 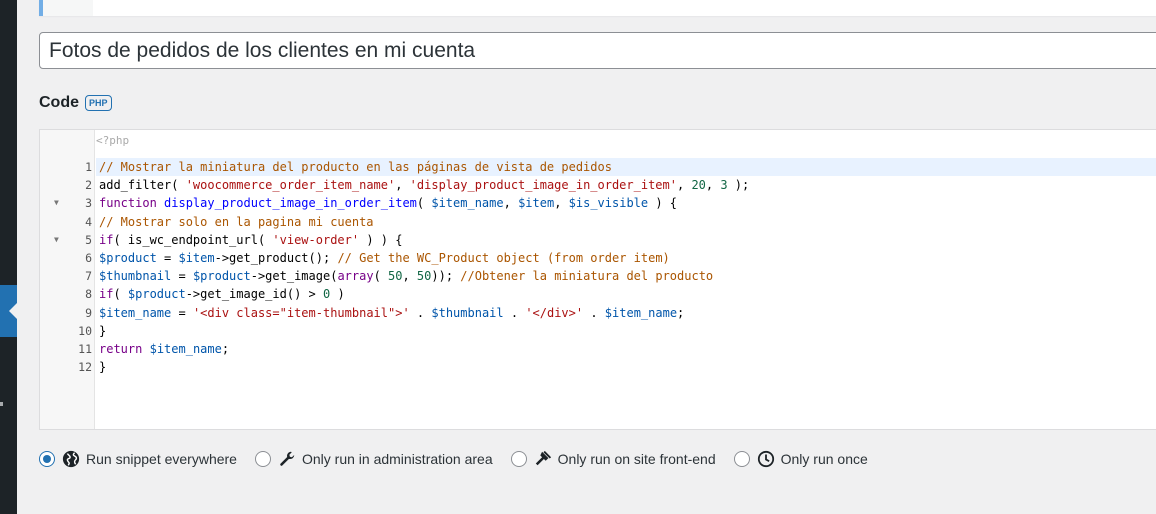 I want to click on scope-option: Only run in administration area, so click(x=373, y=459).